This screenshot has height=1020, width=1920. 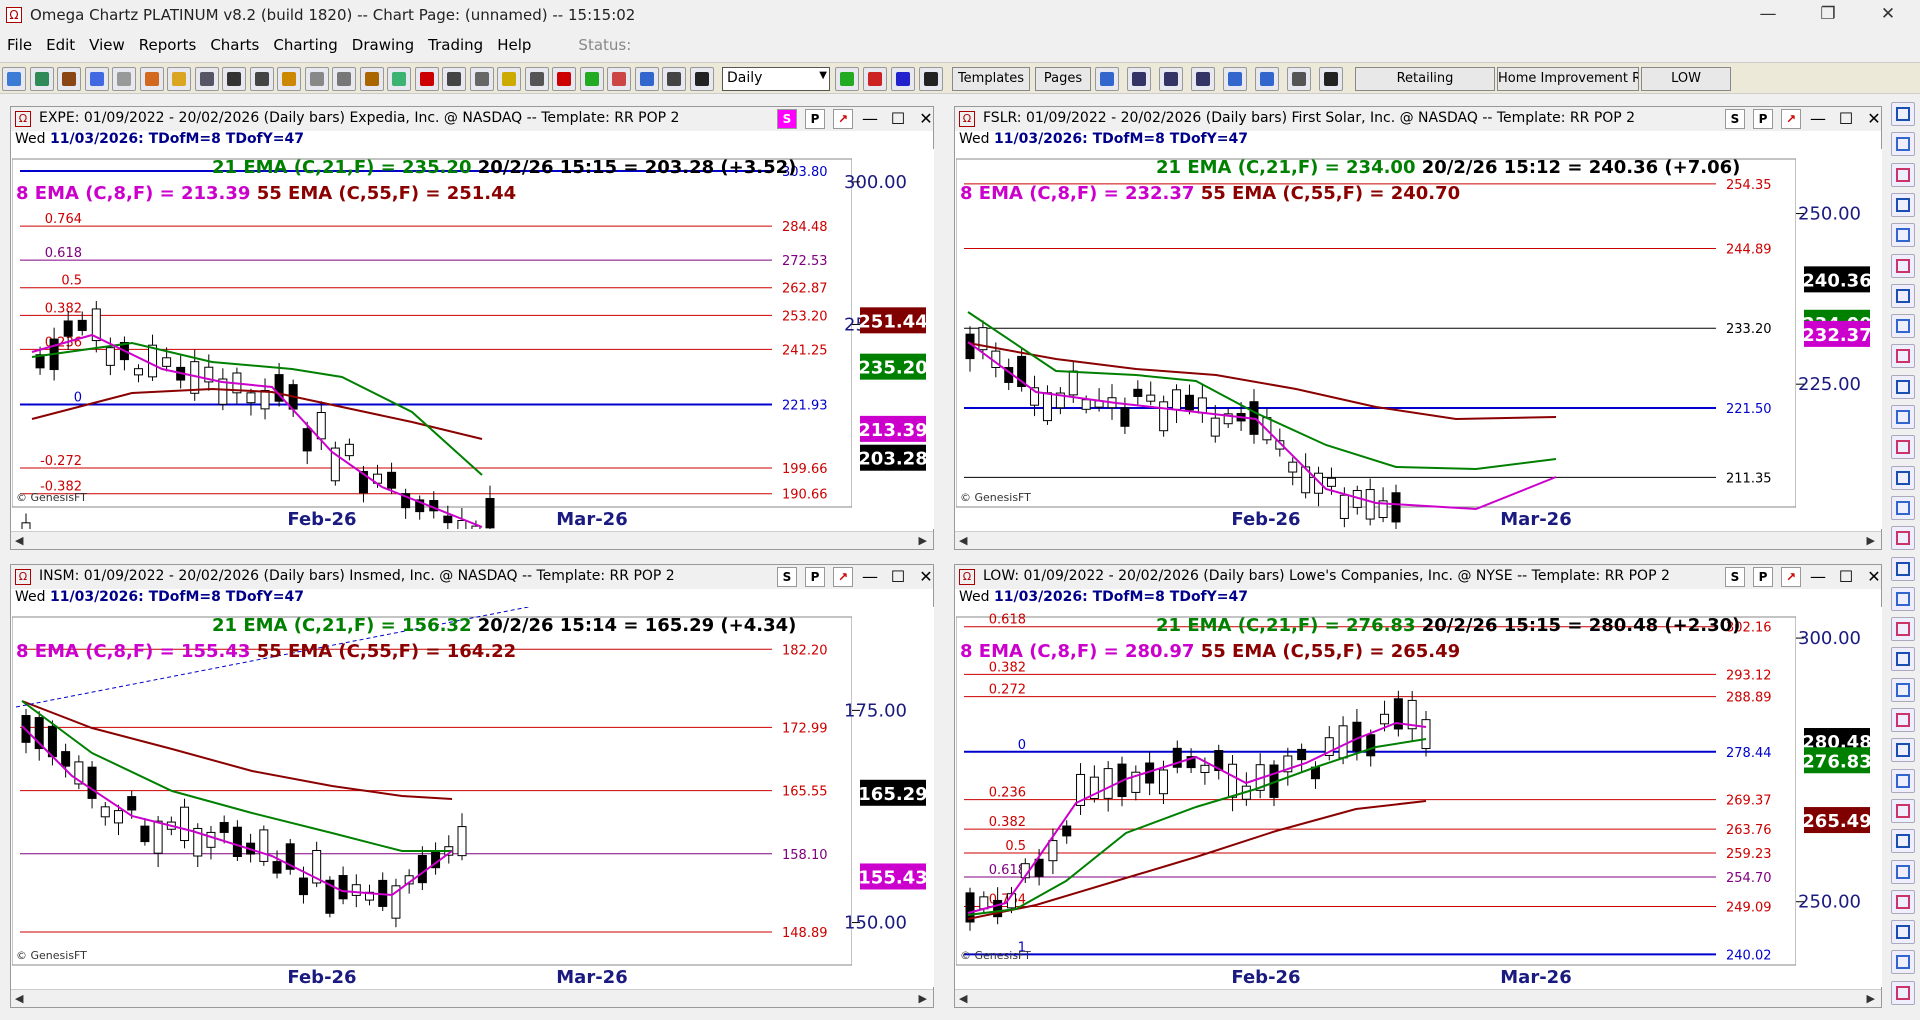 I want to click on fib-tool-icon, so click(x=1903, y=780).